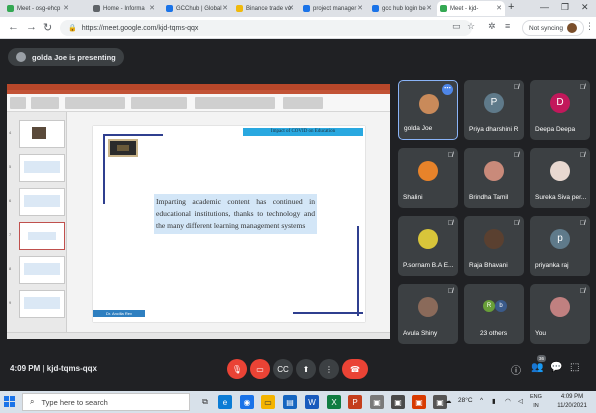  I want to click on bookmark-star-icon: ☆, so click(471, 26).